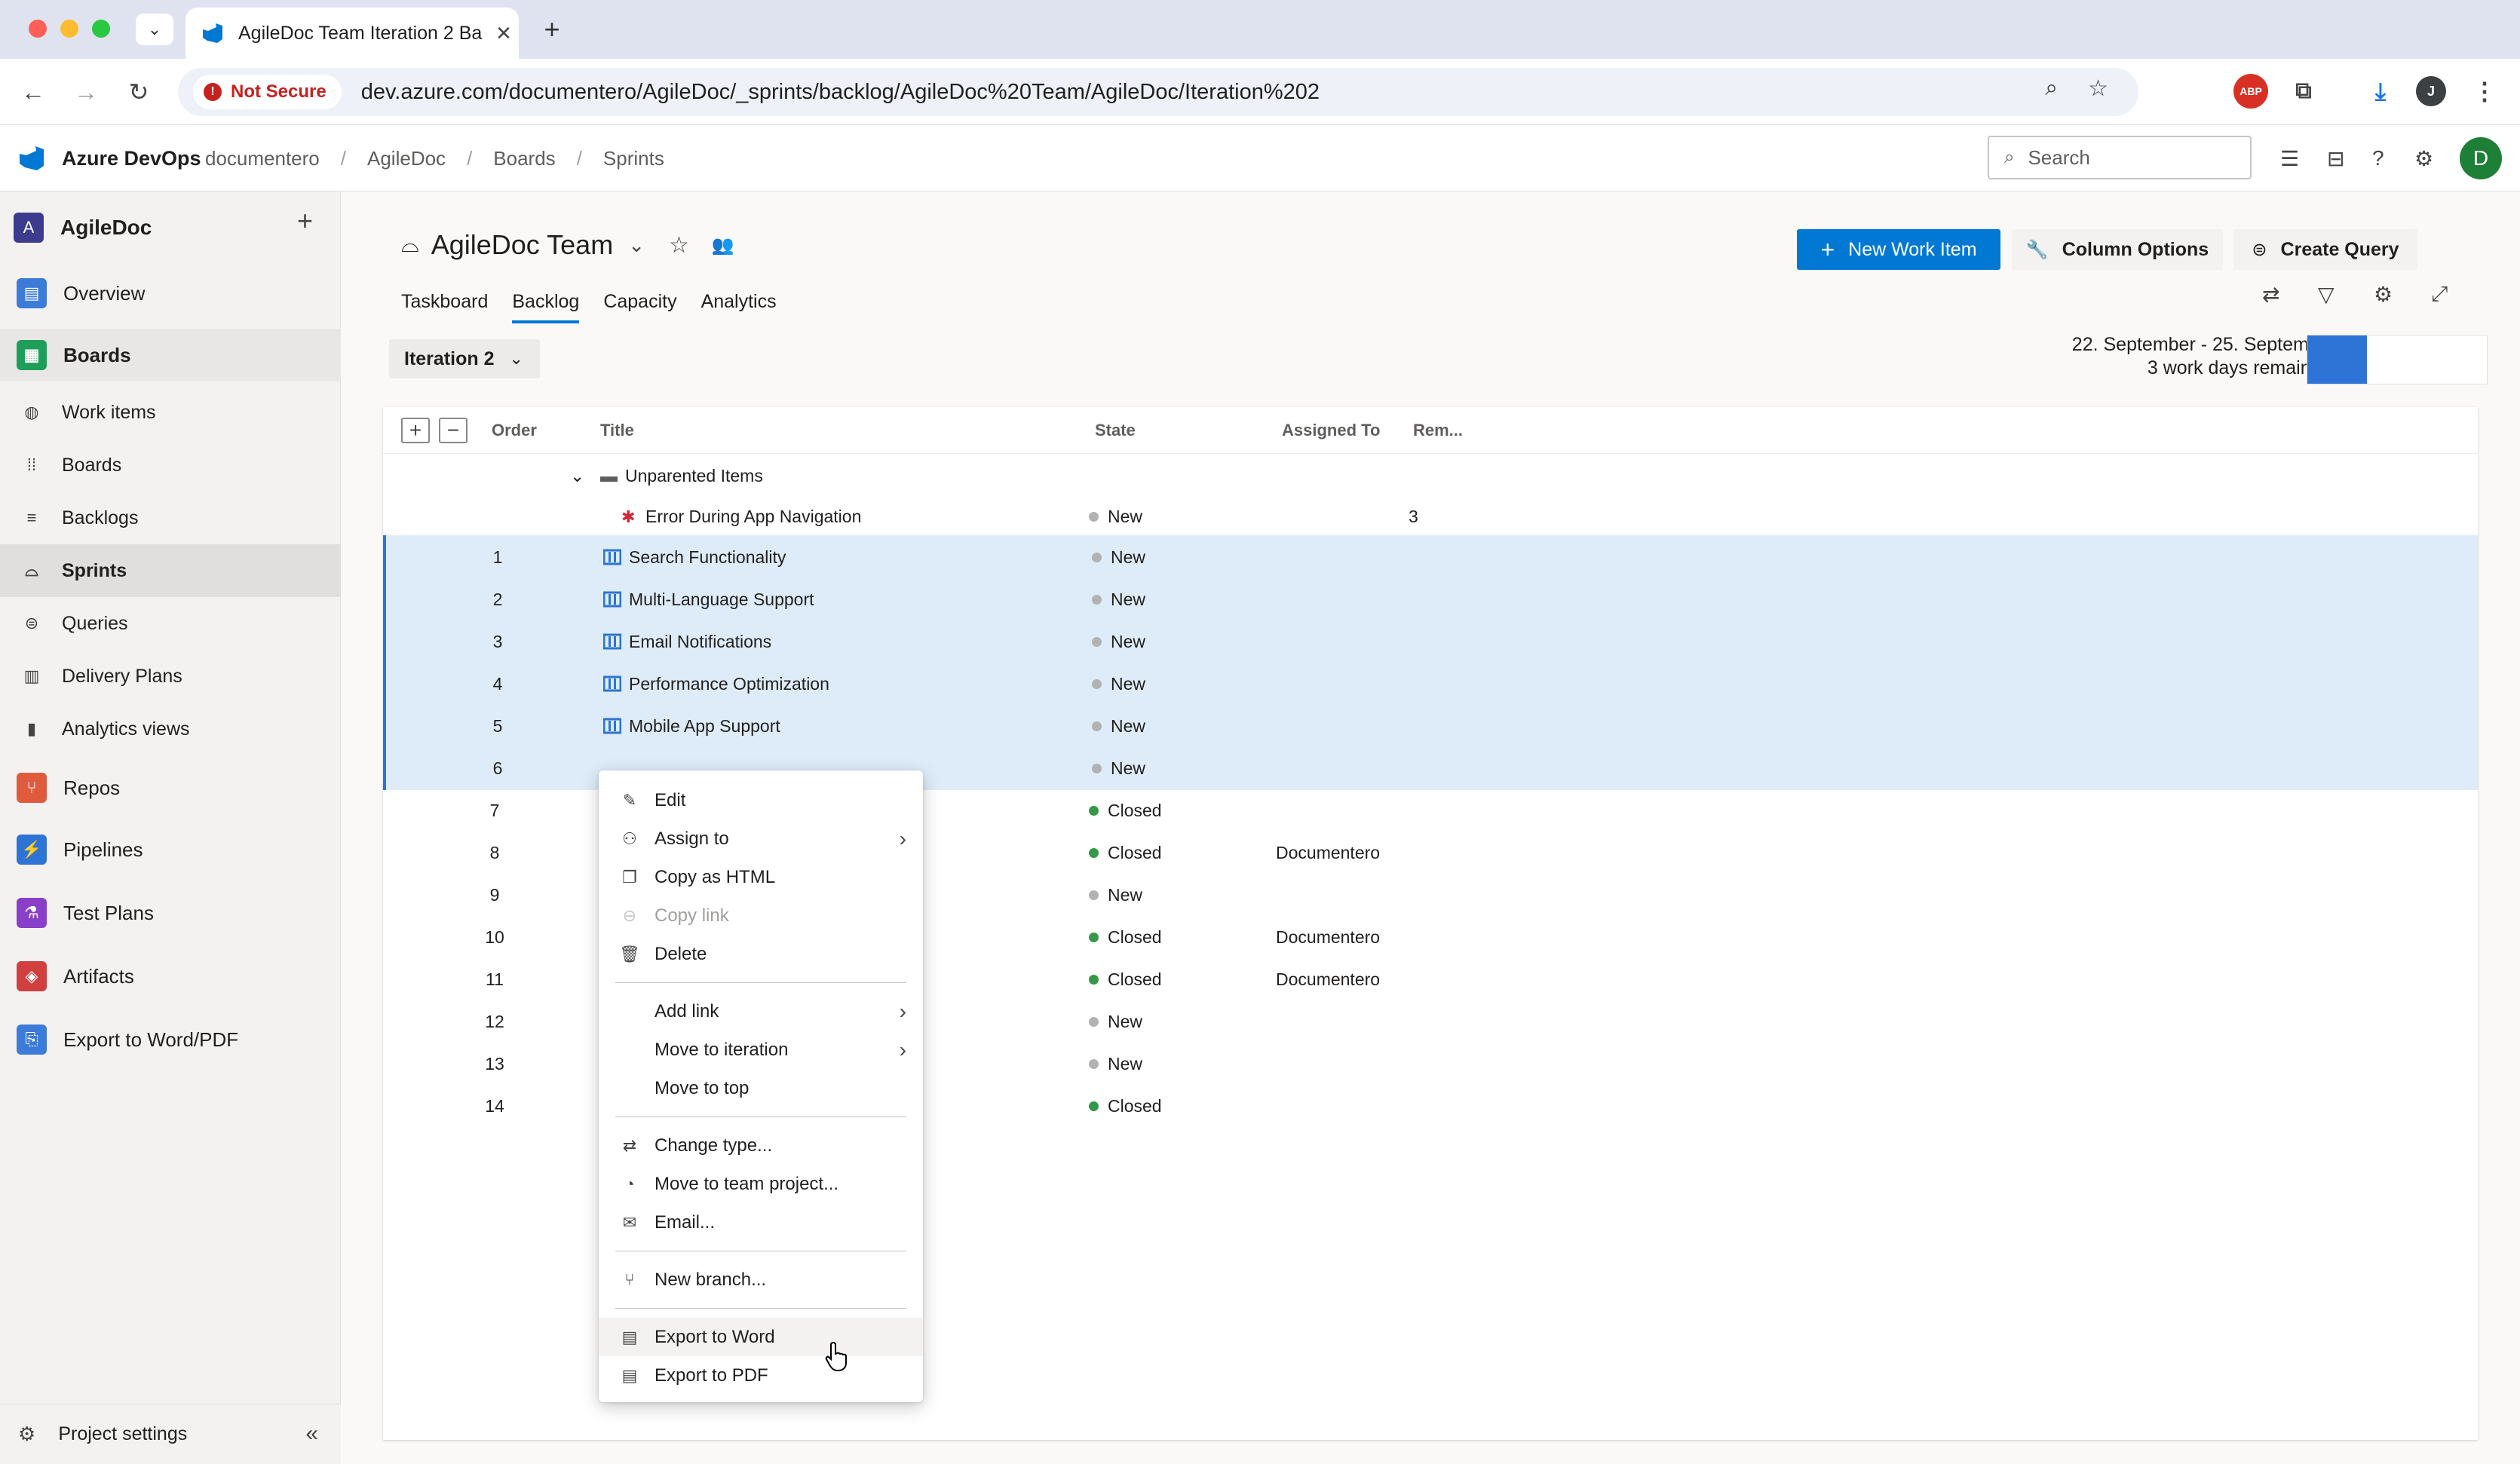  I want to click on sidebar-item-queries: ⊜ Queries, so click(170, 623).